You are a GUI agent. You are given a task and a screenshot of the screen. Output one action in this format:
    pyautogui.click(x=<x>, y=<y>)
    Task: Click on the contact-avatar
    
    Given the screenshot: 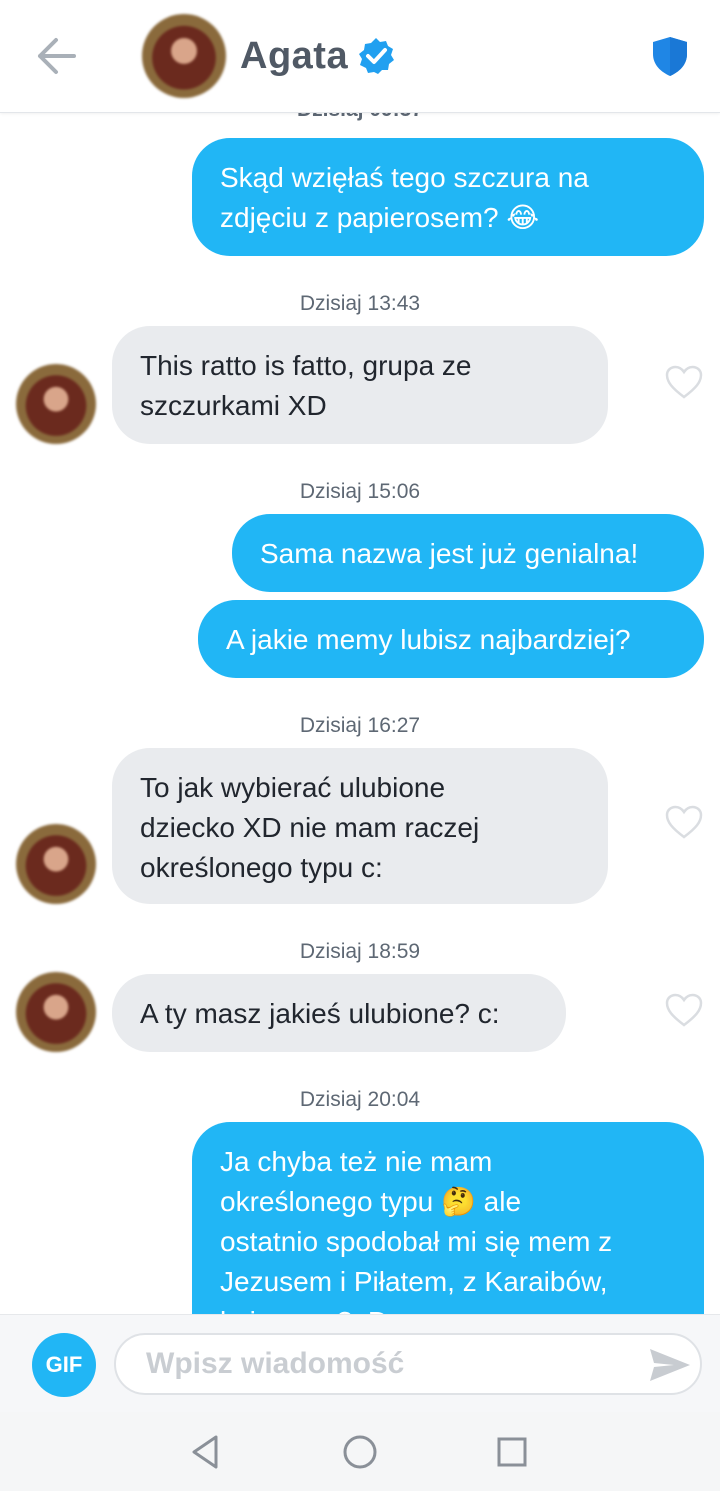 What is the action you would take?
    pyautogui.click(x=184, y=56)
    